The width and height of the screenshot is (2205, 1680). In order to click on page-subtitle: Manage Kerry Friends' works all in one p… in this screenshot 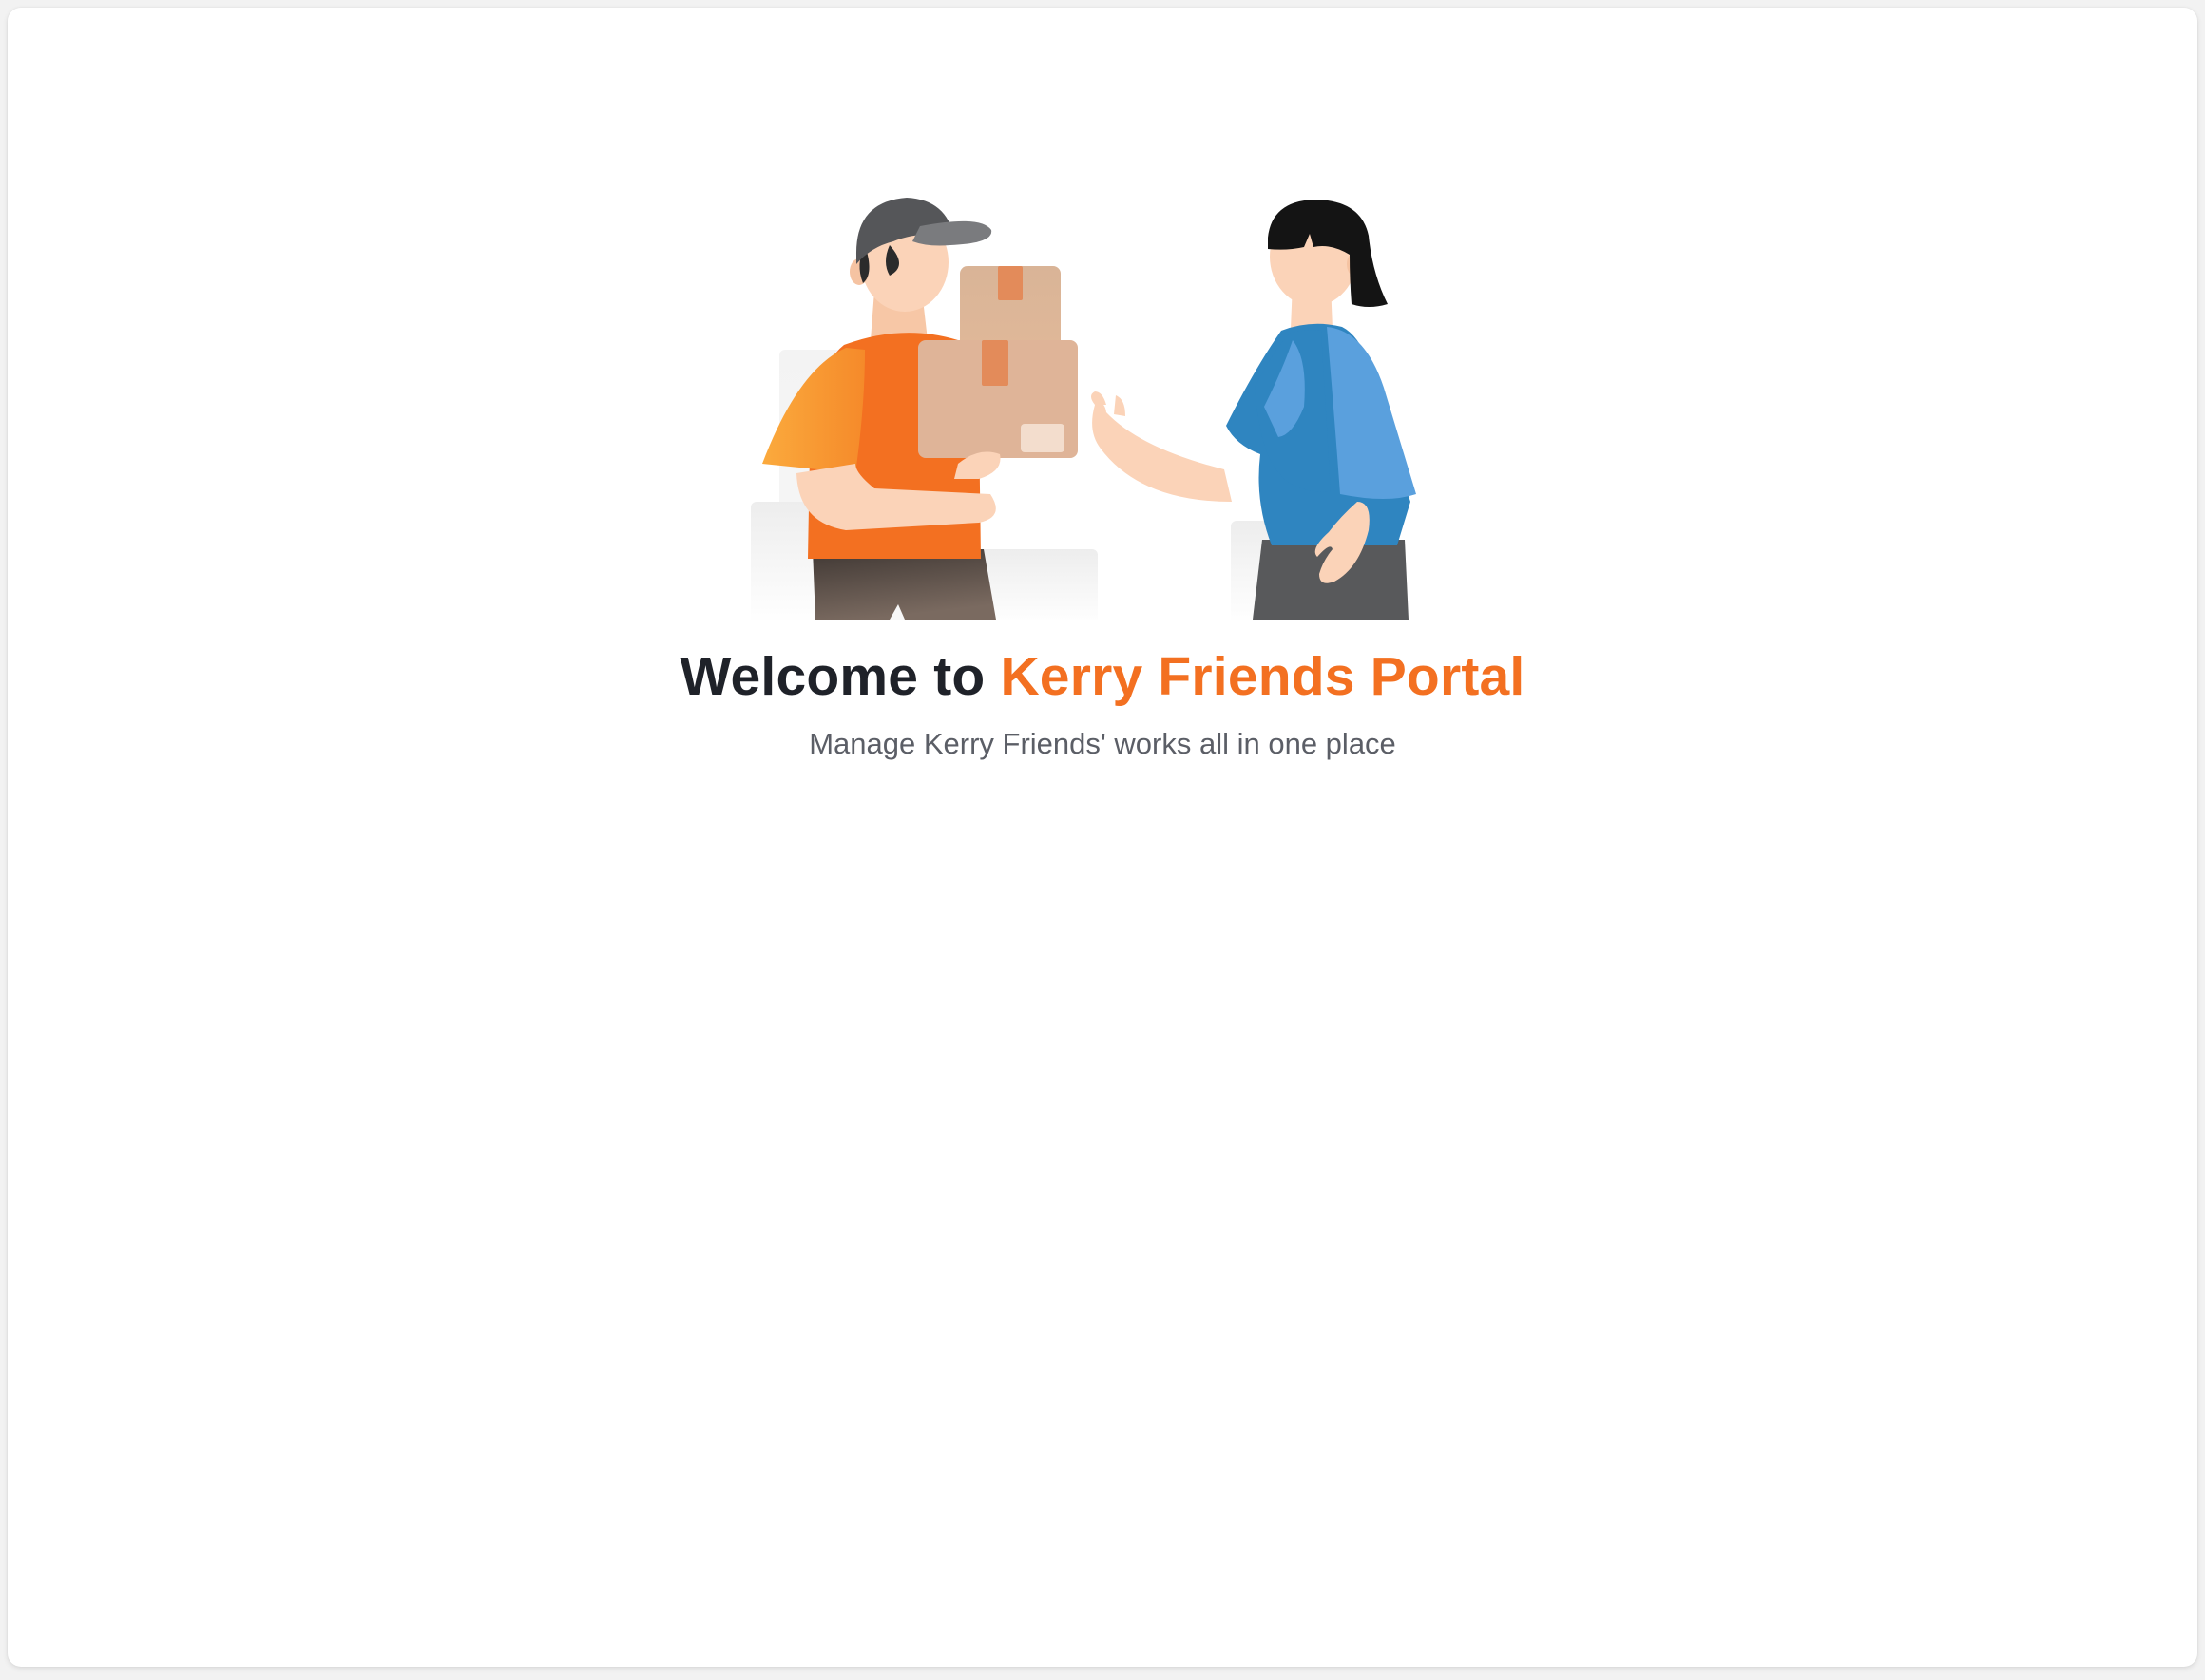, I will do `click(1102, 743)`.